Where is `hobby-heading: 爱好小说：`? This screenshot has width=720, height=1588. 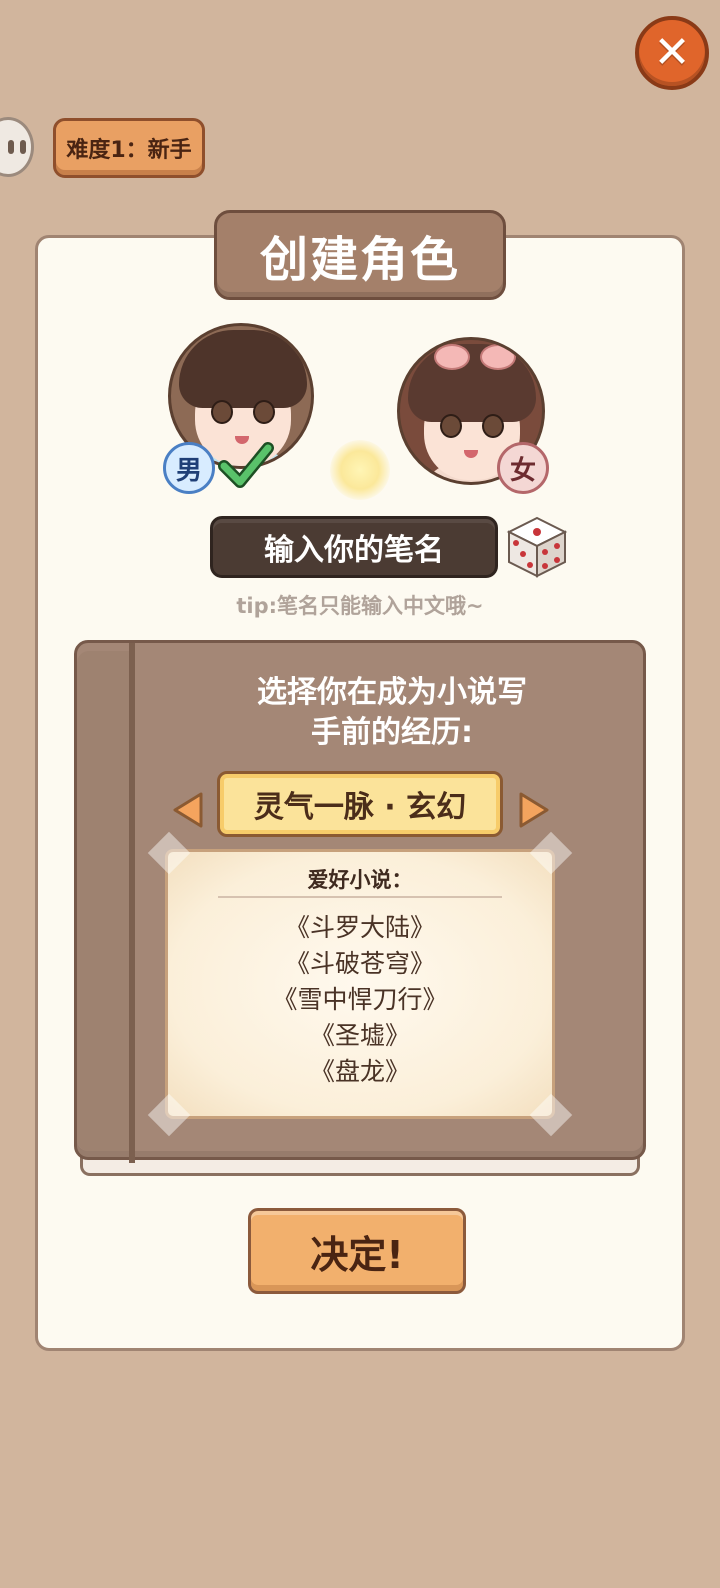
hobby-heading: 爱好小说： is located at coordinates (360, 880).